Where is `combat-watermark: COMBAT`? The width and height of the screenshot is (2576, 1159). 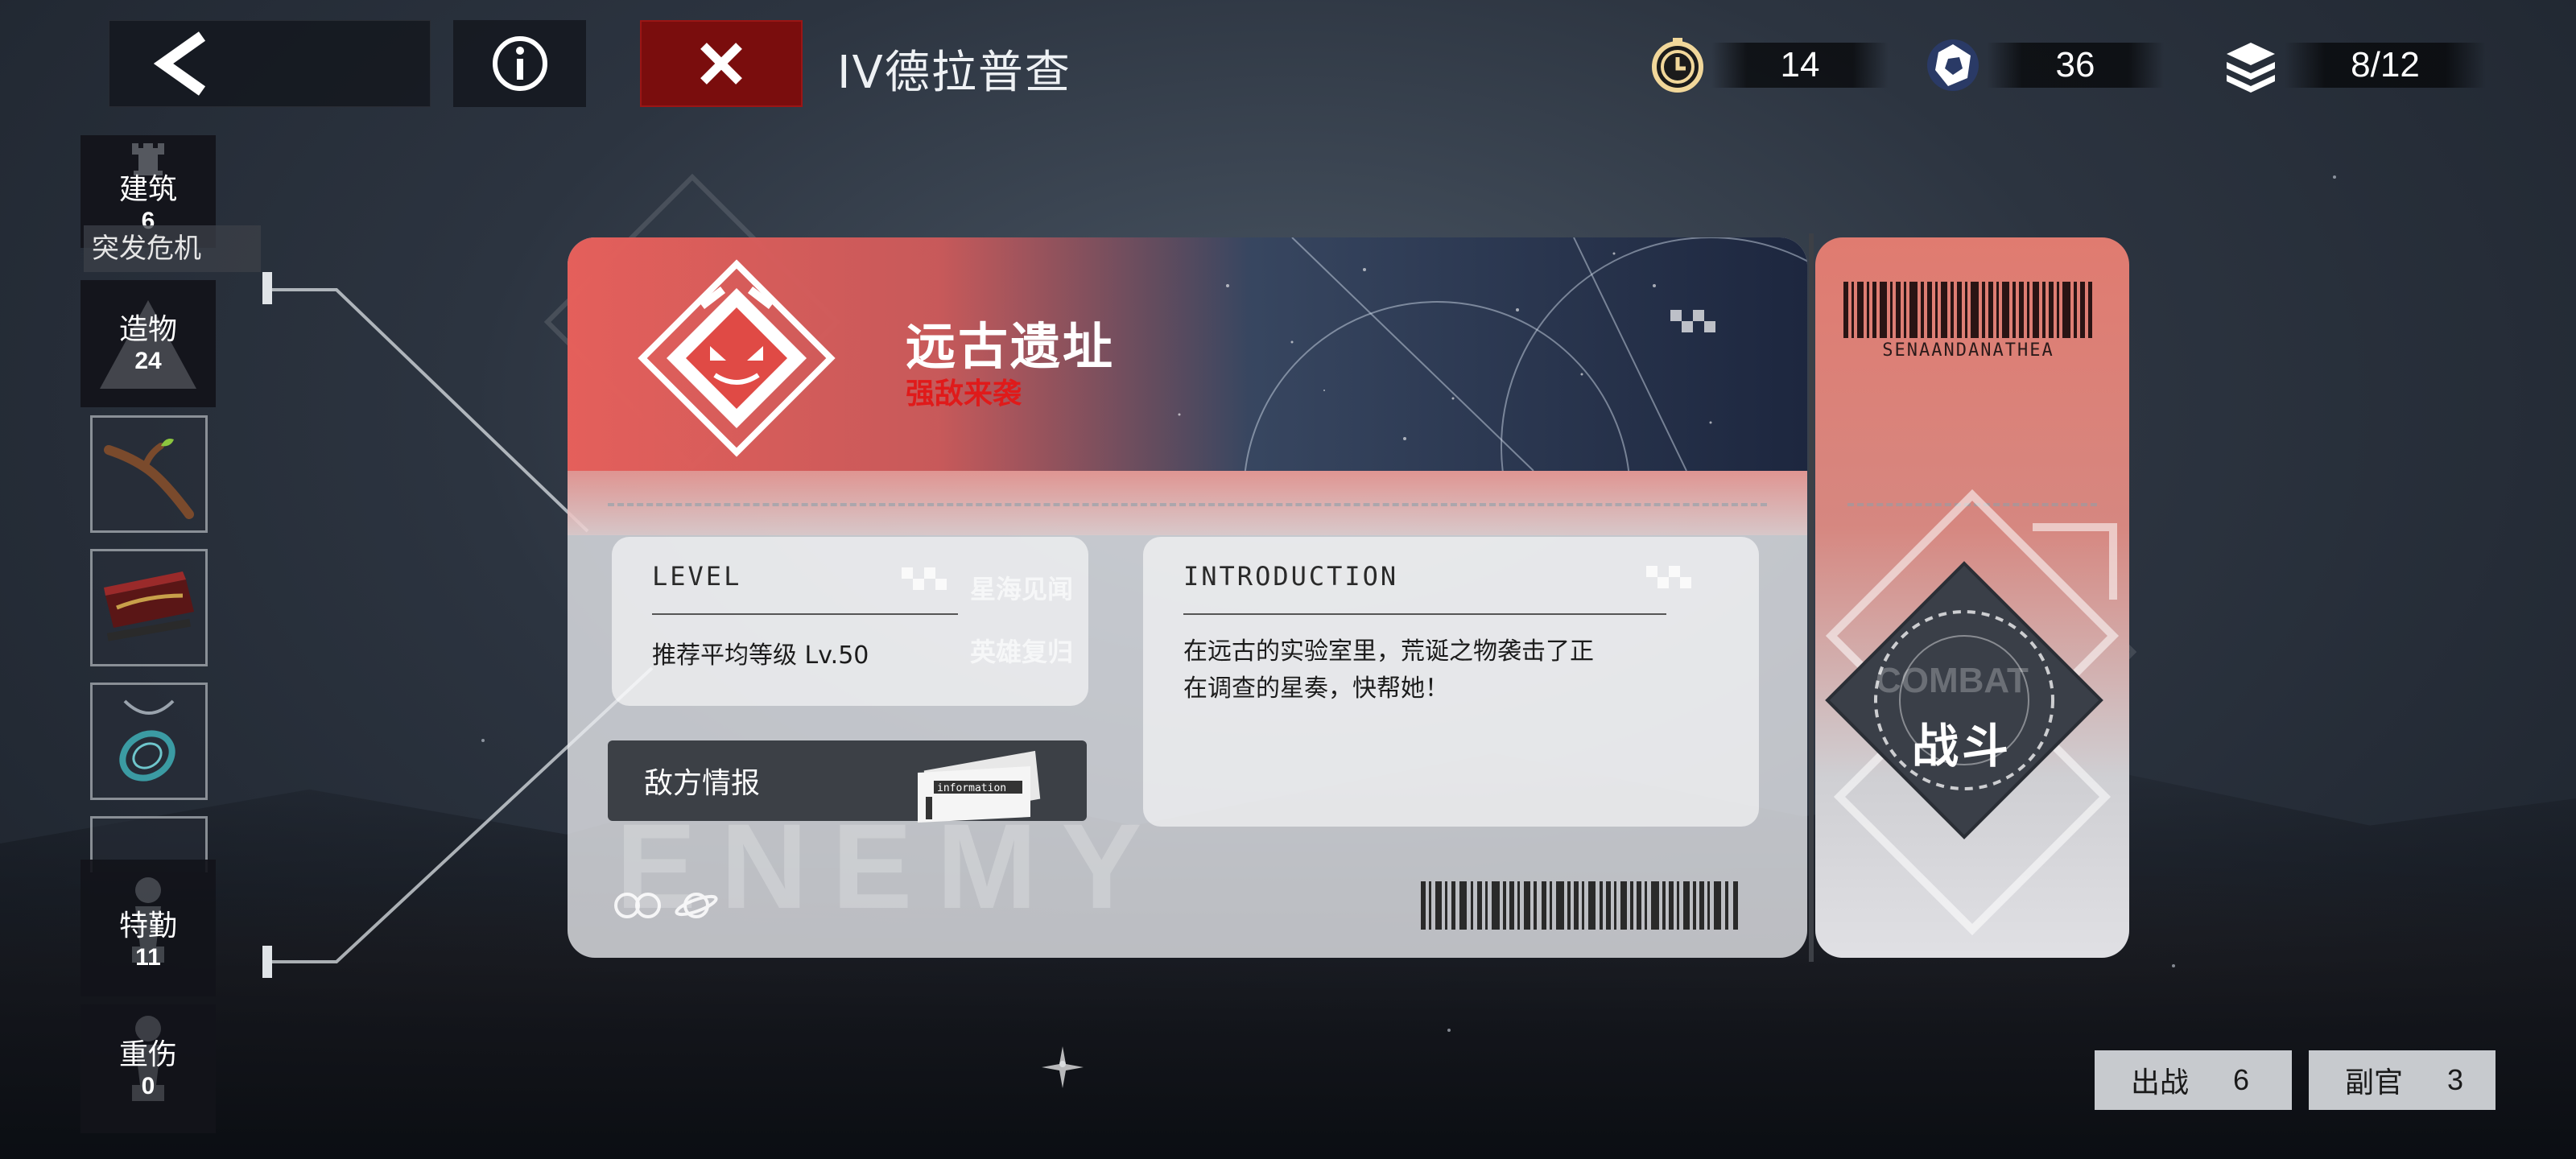 combat-watermark: COMBAT is located at coordinates (1952, 680).